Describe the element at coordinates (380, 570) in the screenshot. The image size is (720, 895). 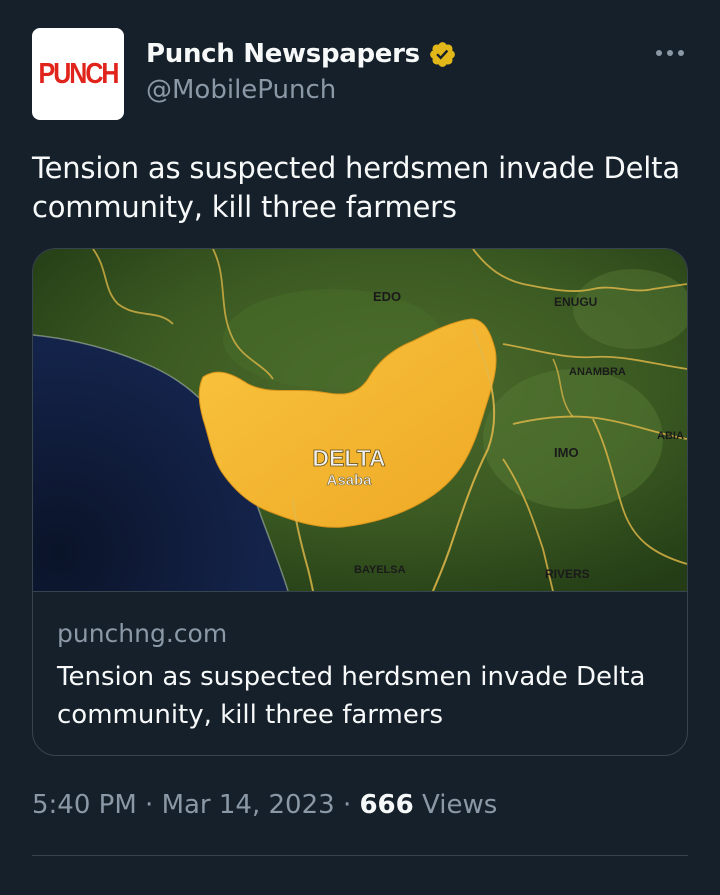
I see `map-label-bayelsa: BAYELSA` at that location.